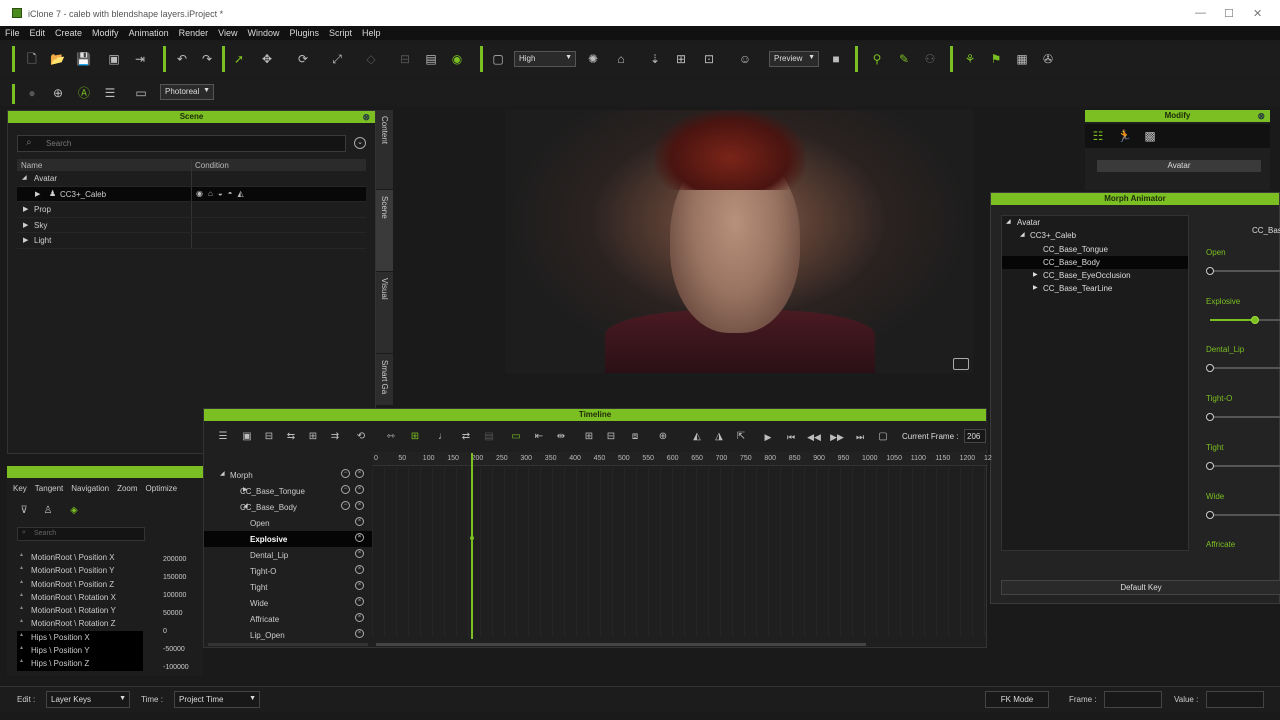  I want to click on light-icon: ✺, so click(593, 59).